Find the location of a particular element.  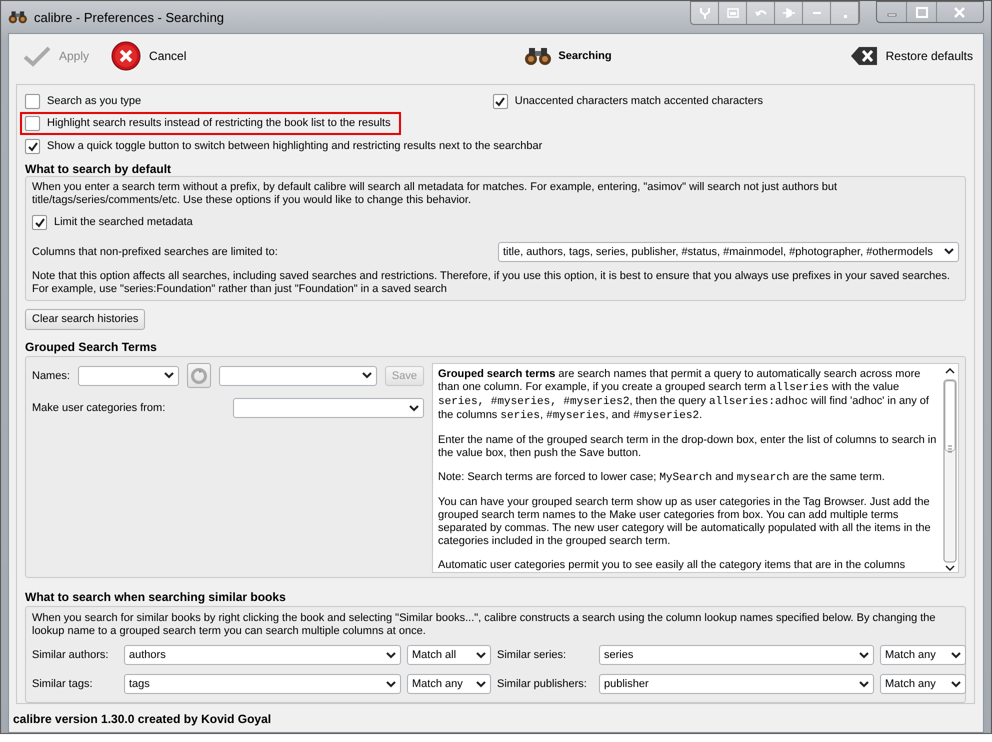

help-paragraph: Automatic user categories permit you to see easily all the category items that are in the columns is located at coordinates (672, 565).